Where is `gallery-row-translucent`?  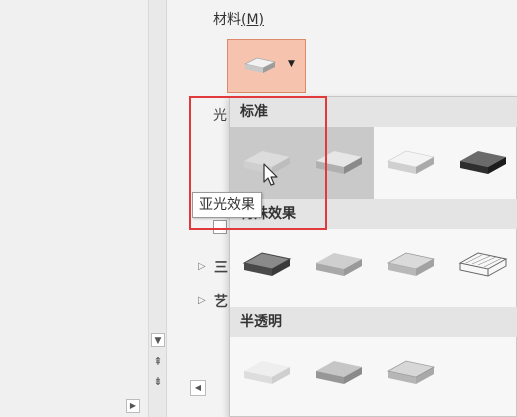
gallery-row-translucent is located at coordinates (373, 373).